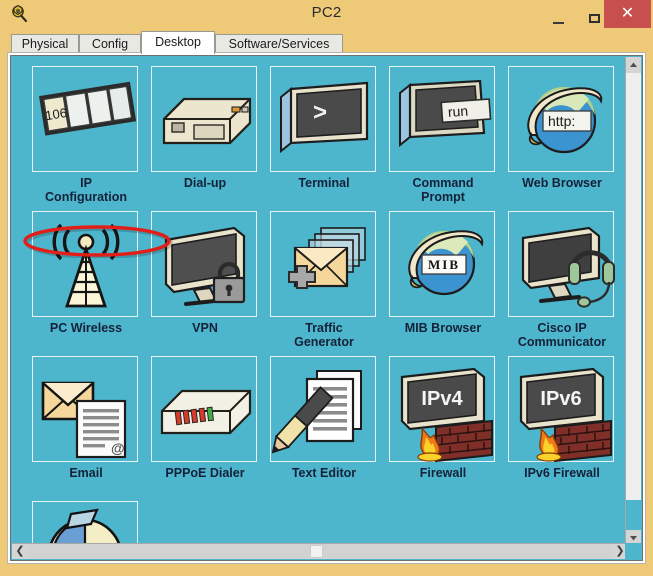 This screenshot has width=653, height=576. I want to click on desktop-item-terminal: > Terminal, so click(324, 128).